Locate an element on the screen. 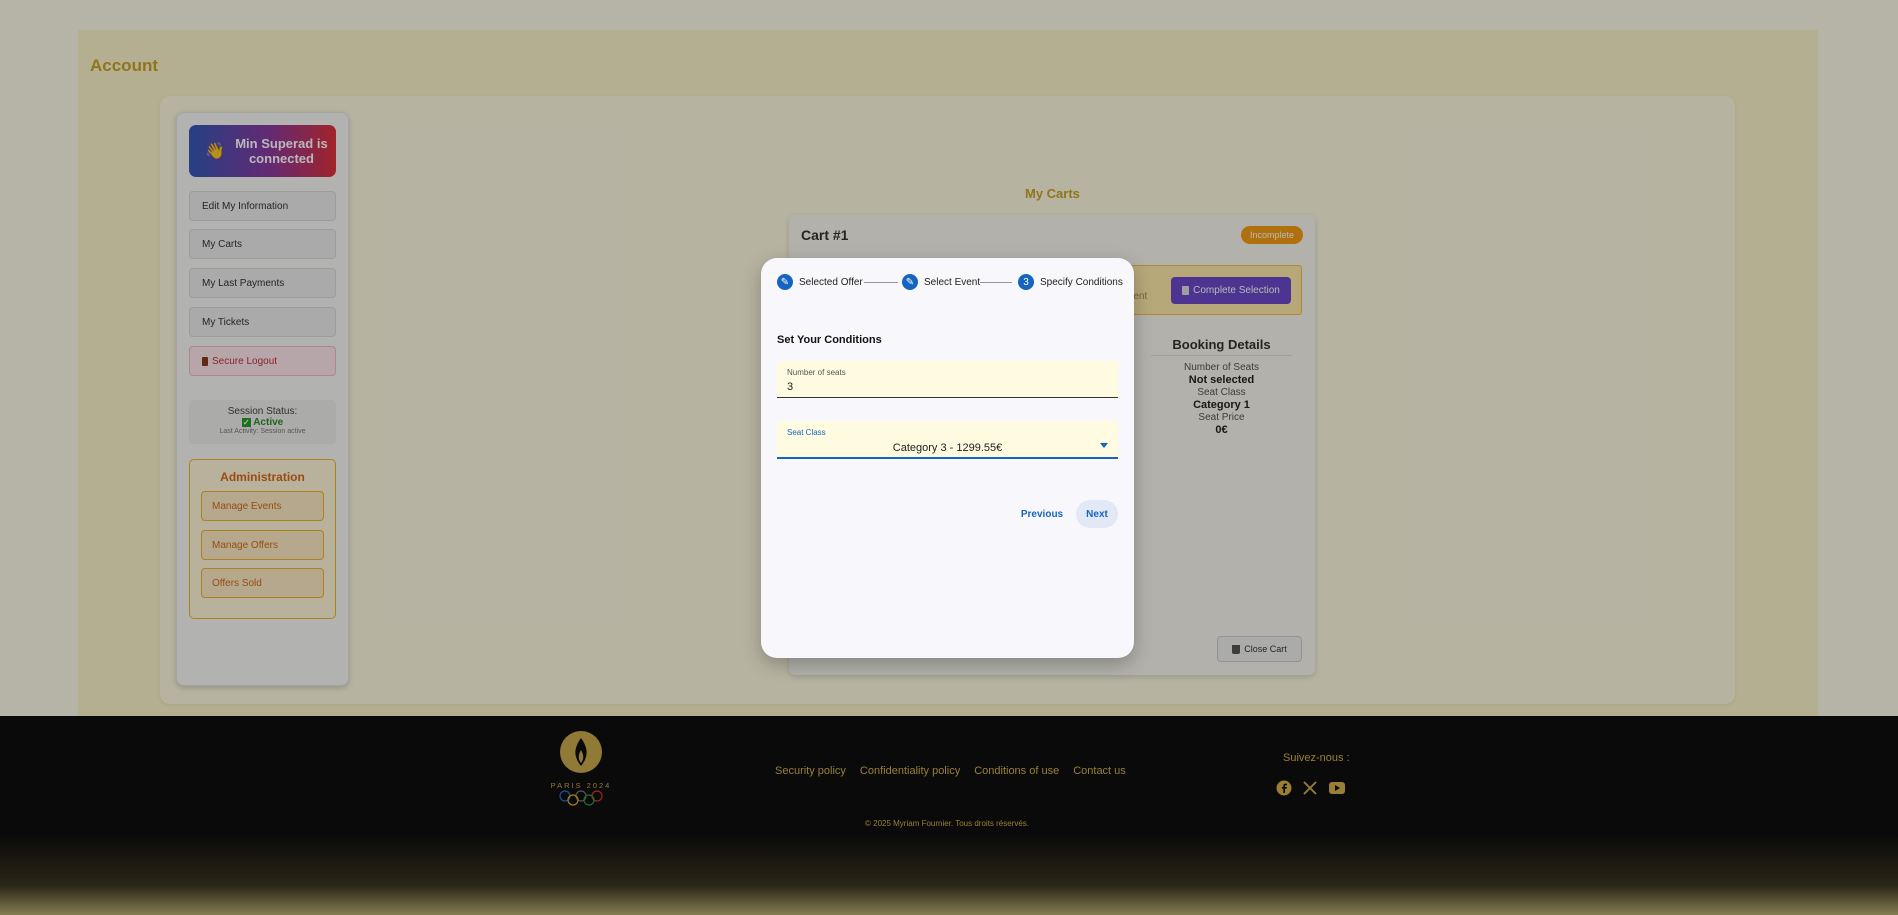  step-label: Selected Offer is located at coordinates (831, 282).